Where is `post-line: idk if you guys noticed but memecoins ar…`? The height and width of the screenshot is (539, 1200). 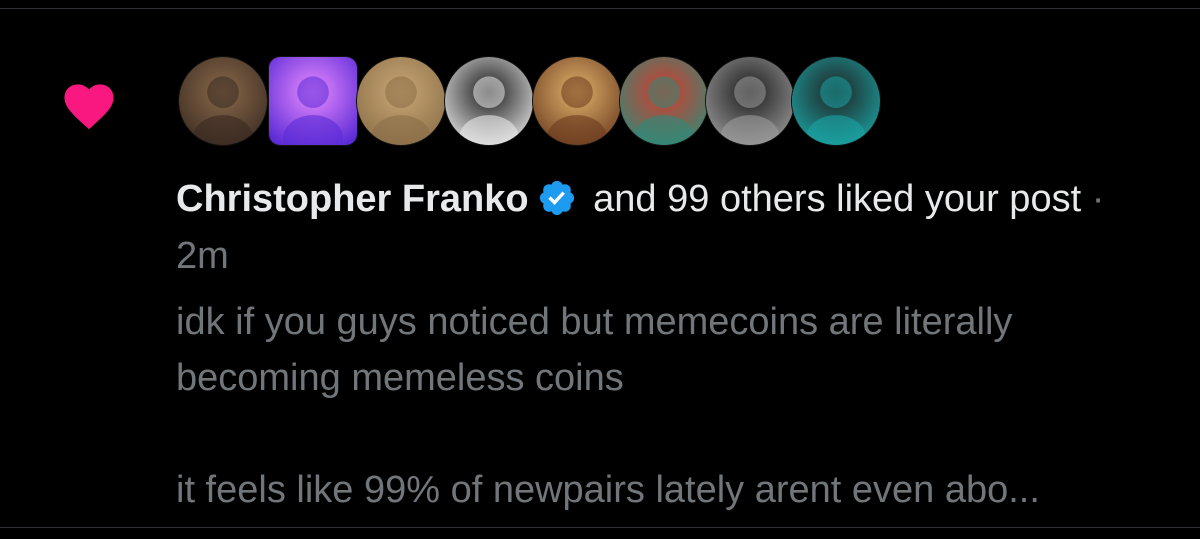 post-line: idk if you guys noticed but memecoins ar… is located at coordinates (594, 322).